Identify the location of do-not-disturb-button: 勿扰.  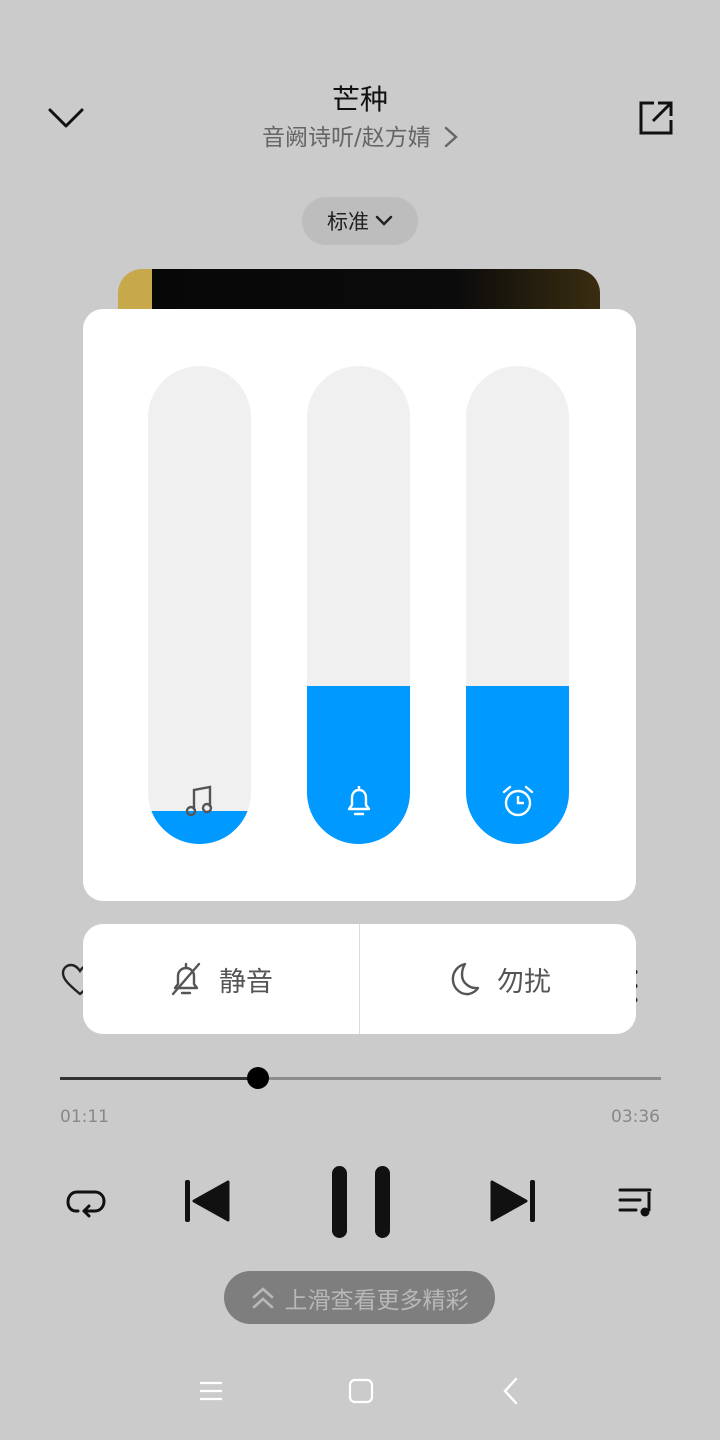
(498, 979).